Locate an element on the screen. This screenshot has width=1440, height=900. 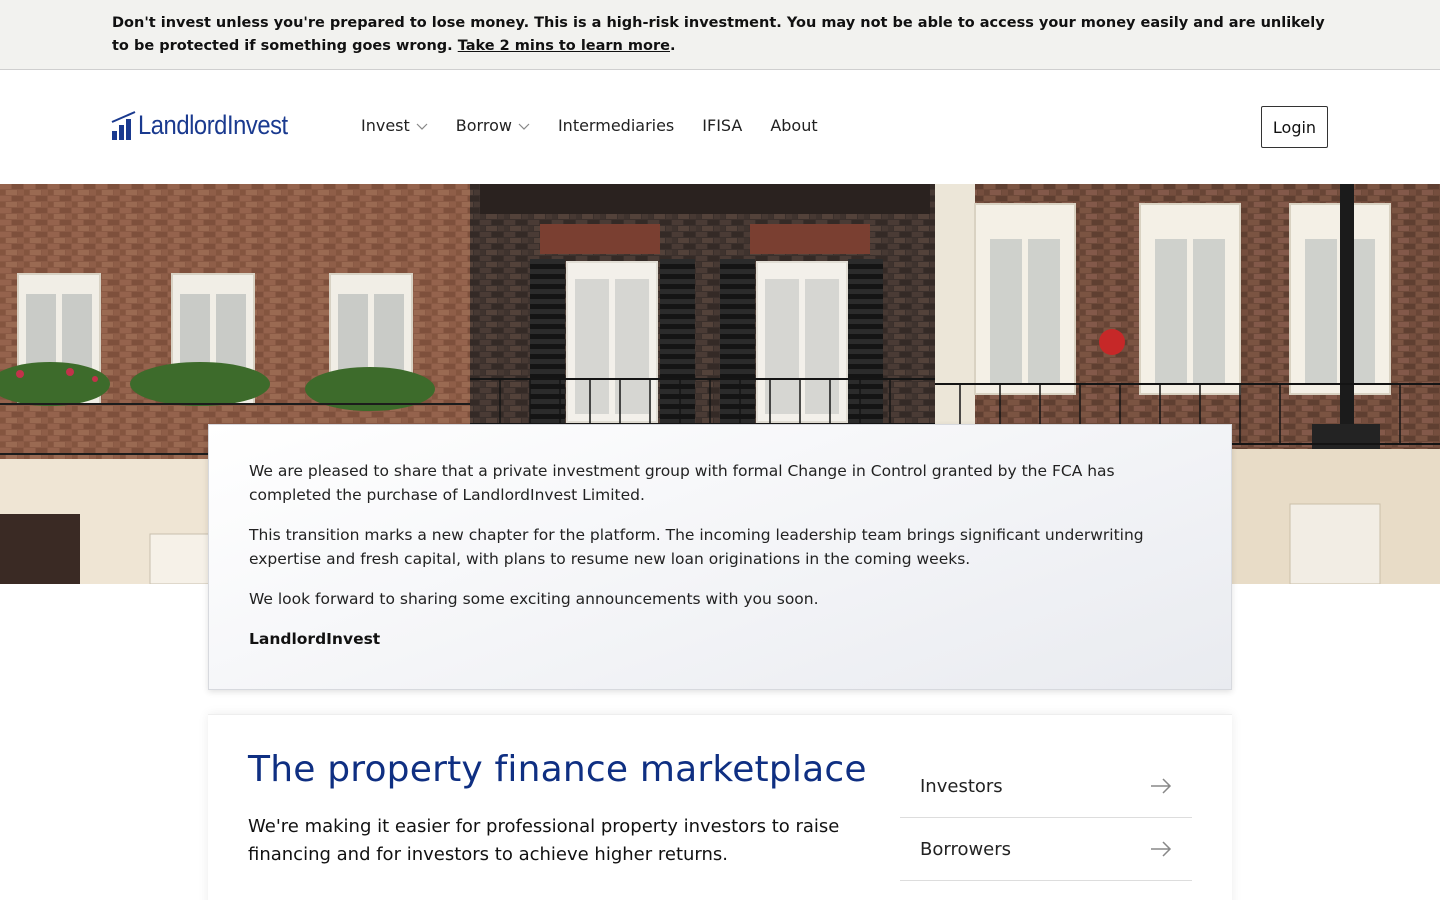
bar-chart-logo-icon is located at coordinates (123, 125).